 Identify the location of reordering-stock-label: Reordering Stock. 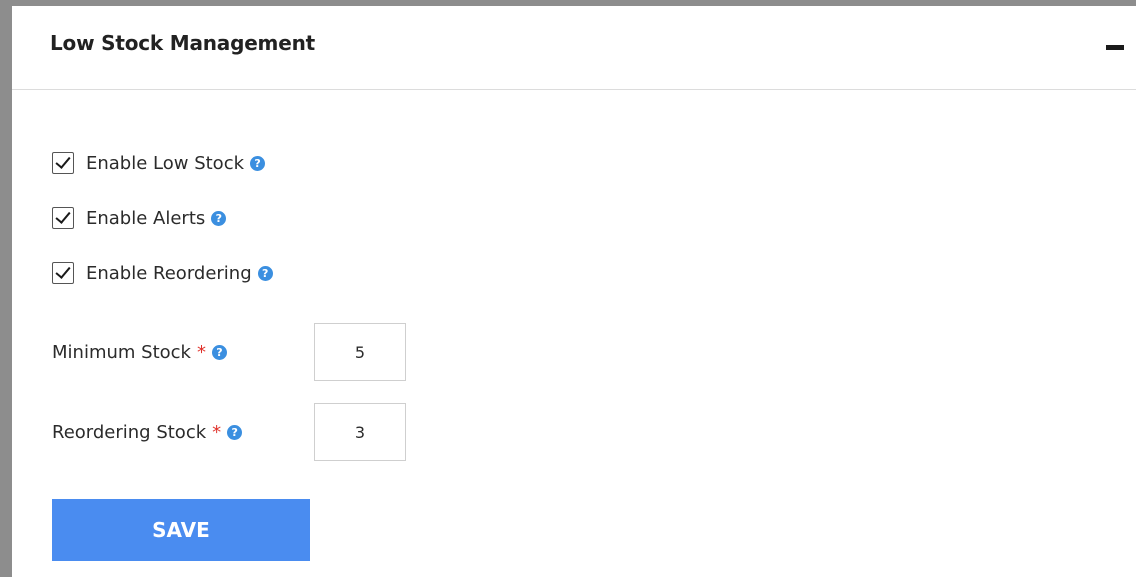
(129, 432).